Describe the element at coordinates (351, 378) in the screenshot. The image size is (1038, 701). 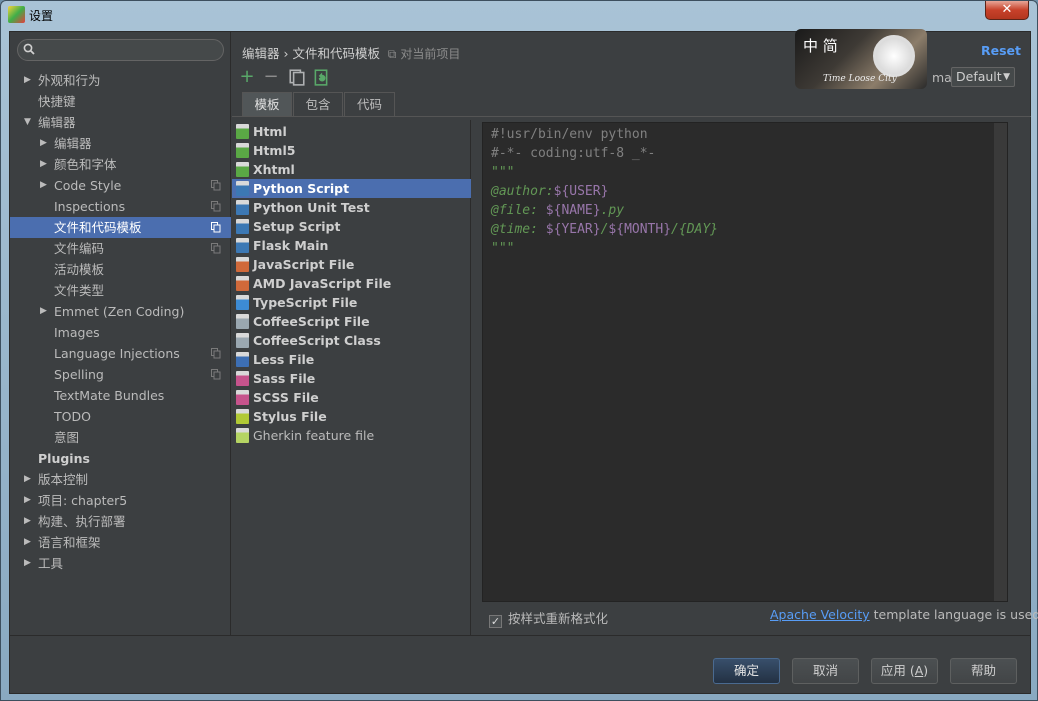
I see `template-list-item: Sass File` at that location.